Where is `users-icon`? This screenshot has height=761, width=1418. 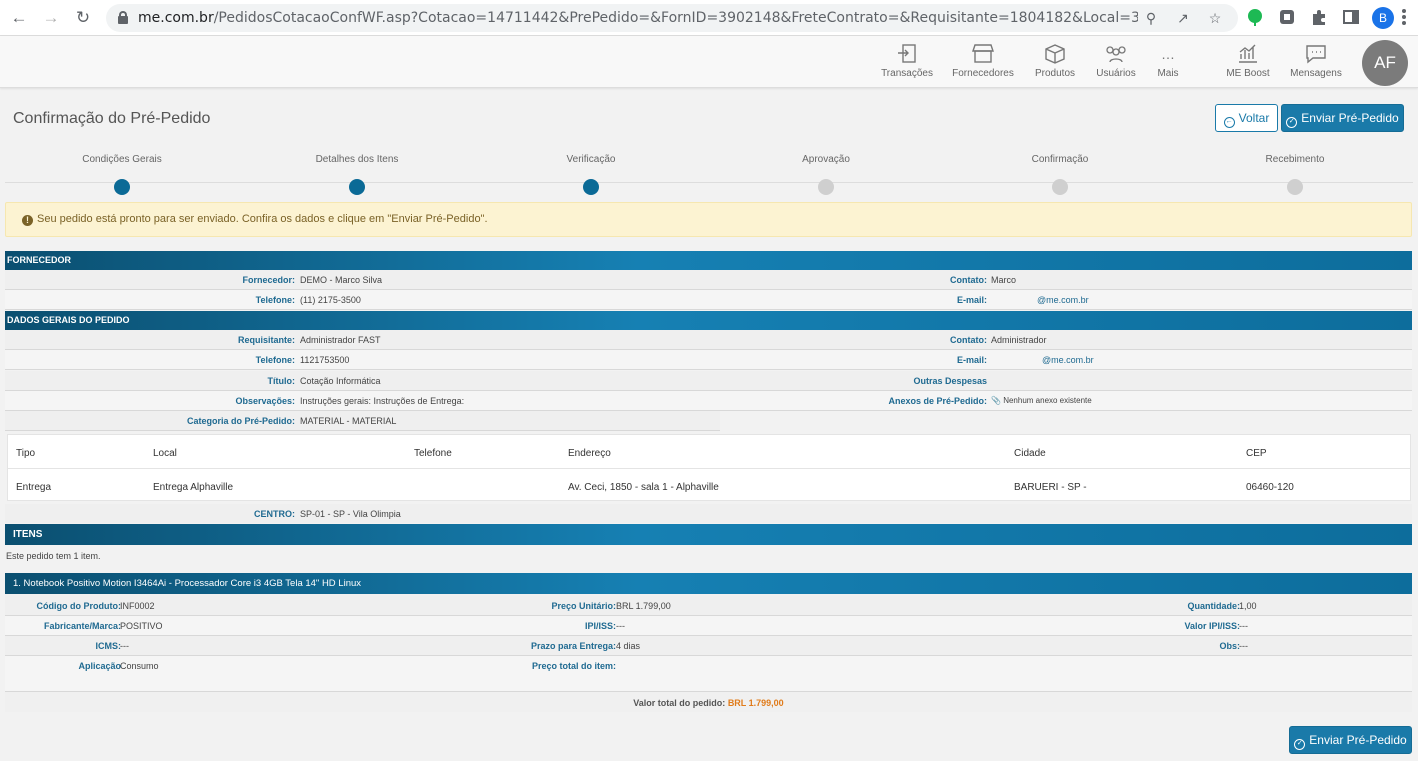 users-icon is located at coordinates (1116, 54).